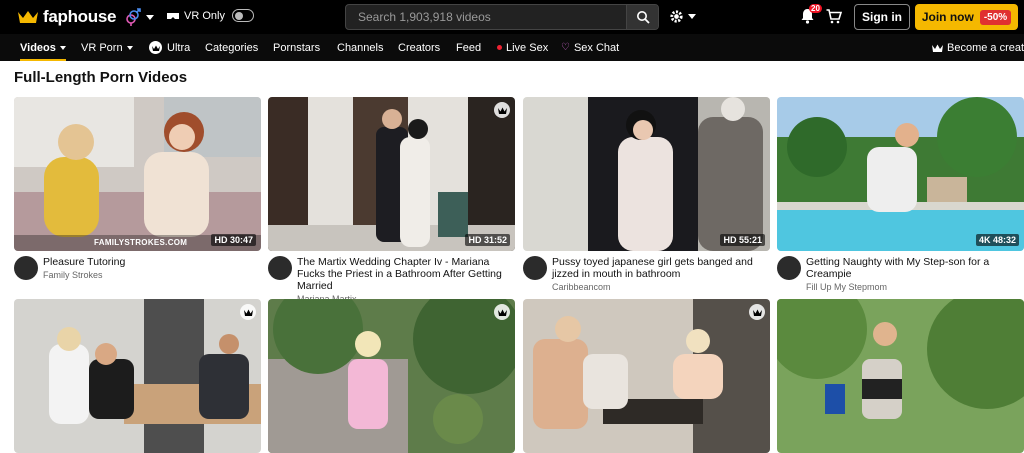 This screenshot has height=453, width=1024. What do you see at coordinates (80, 16) in the screenshot?
I see `brand-name: faphouse` at bounding box center [80, 16].